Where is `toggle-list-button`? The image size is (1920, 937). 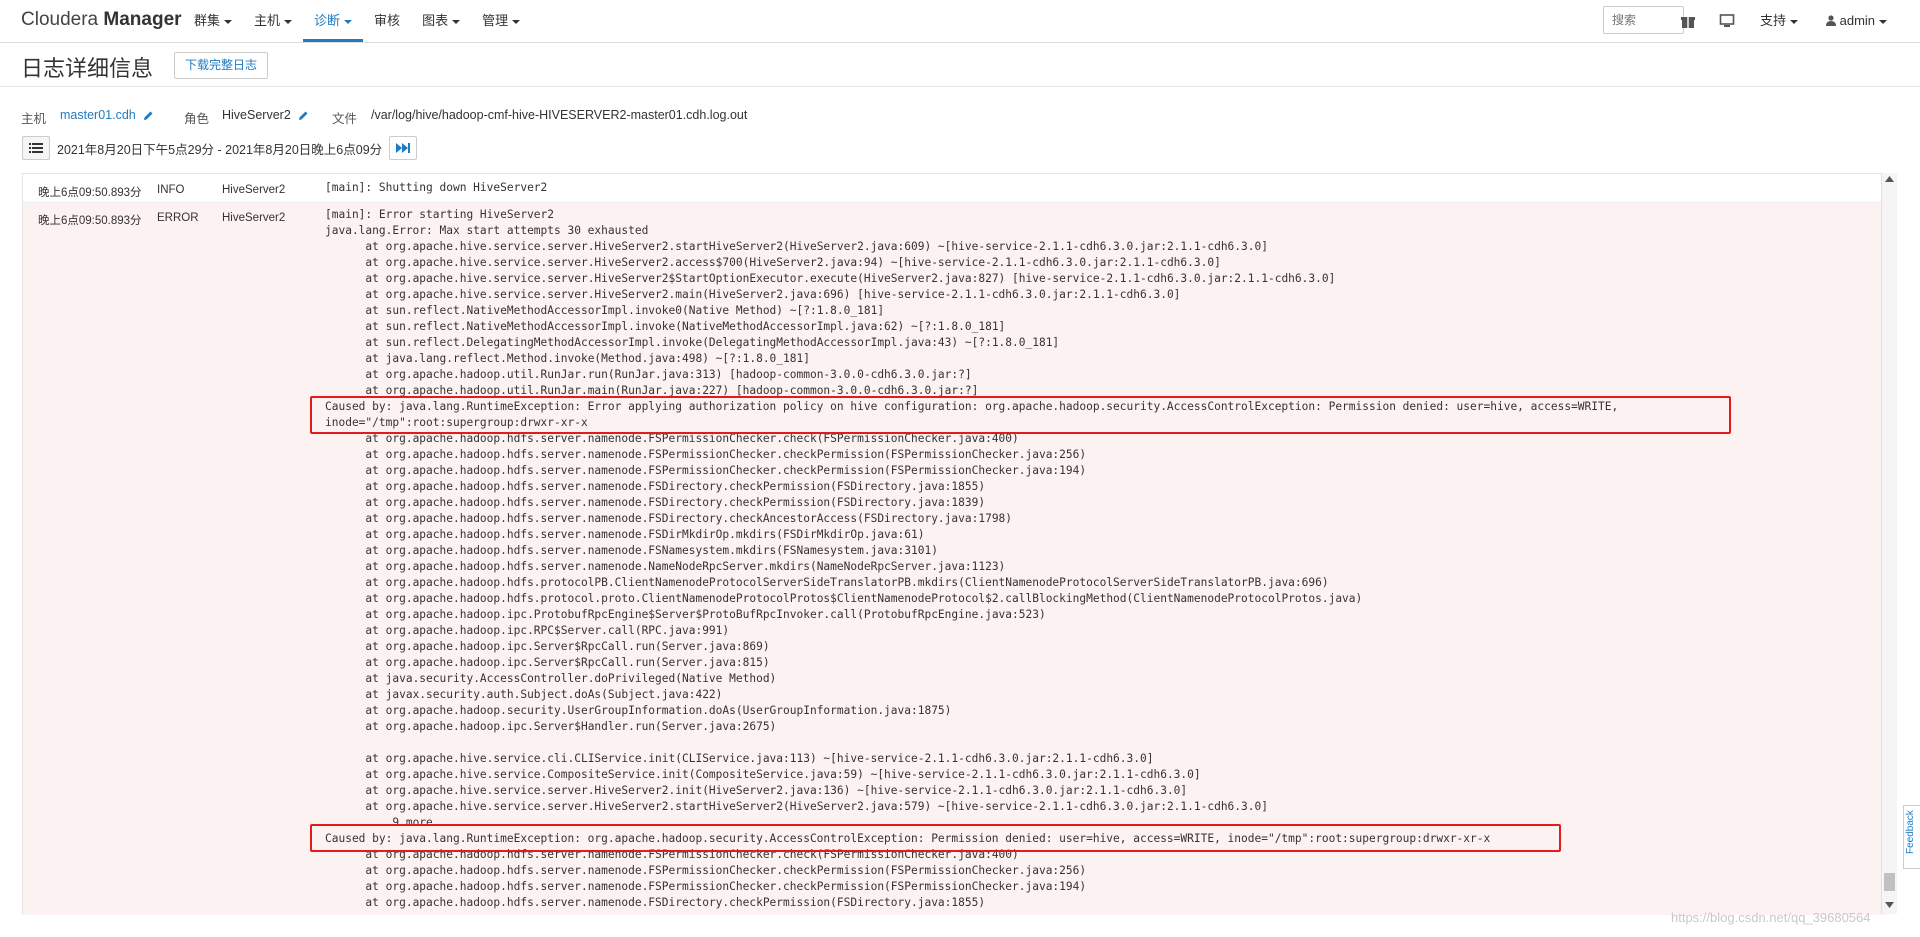
toggle-list-button is located at coordinates (36, 148).